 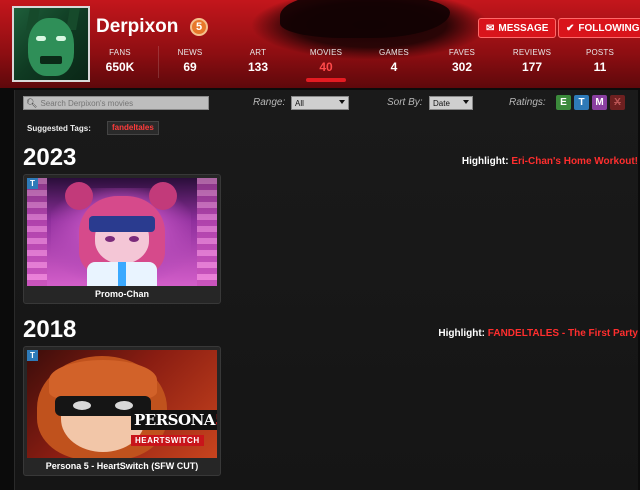 I want to click on thumb-stripe, so click(x=122, y=274).